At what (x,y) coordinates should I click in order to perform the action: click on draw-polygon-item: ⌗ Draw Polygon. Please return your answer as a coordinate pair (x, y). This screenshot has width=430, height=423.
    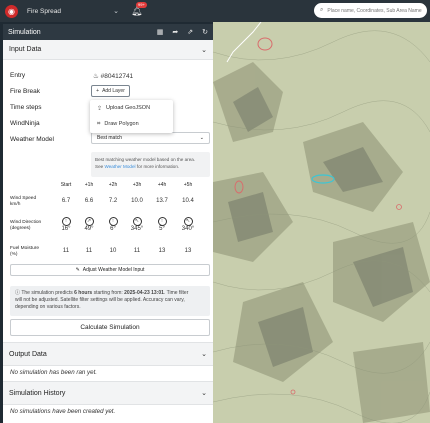
    Looking at the image, I should click on (131, 124).